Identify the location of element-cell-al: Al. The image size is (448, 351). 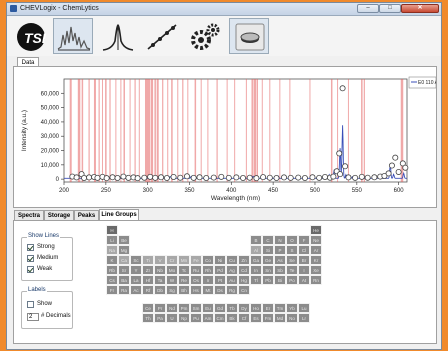
(256, 250).